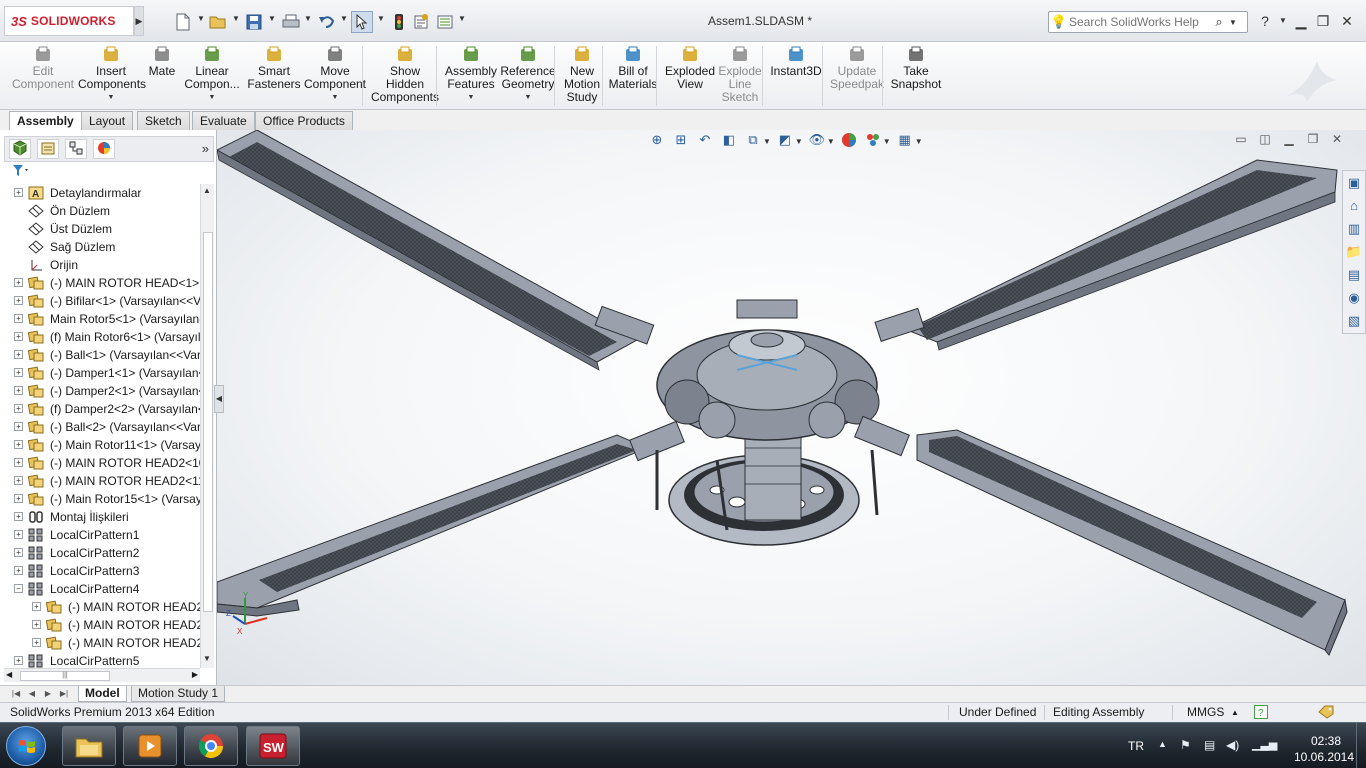 This screenshot has width=1366, height=768. Describe the element at coordinates (207, 658) in the screenshot. I see `scroll-down-arrow: ▼` at that location.